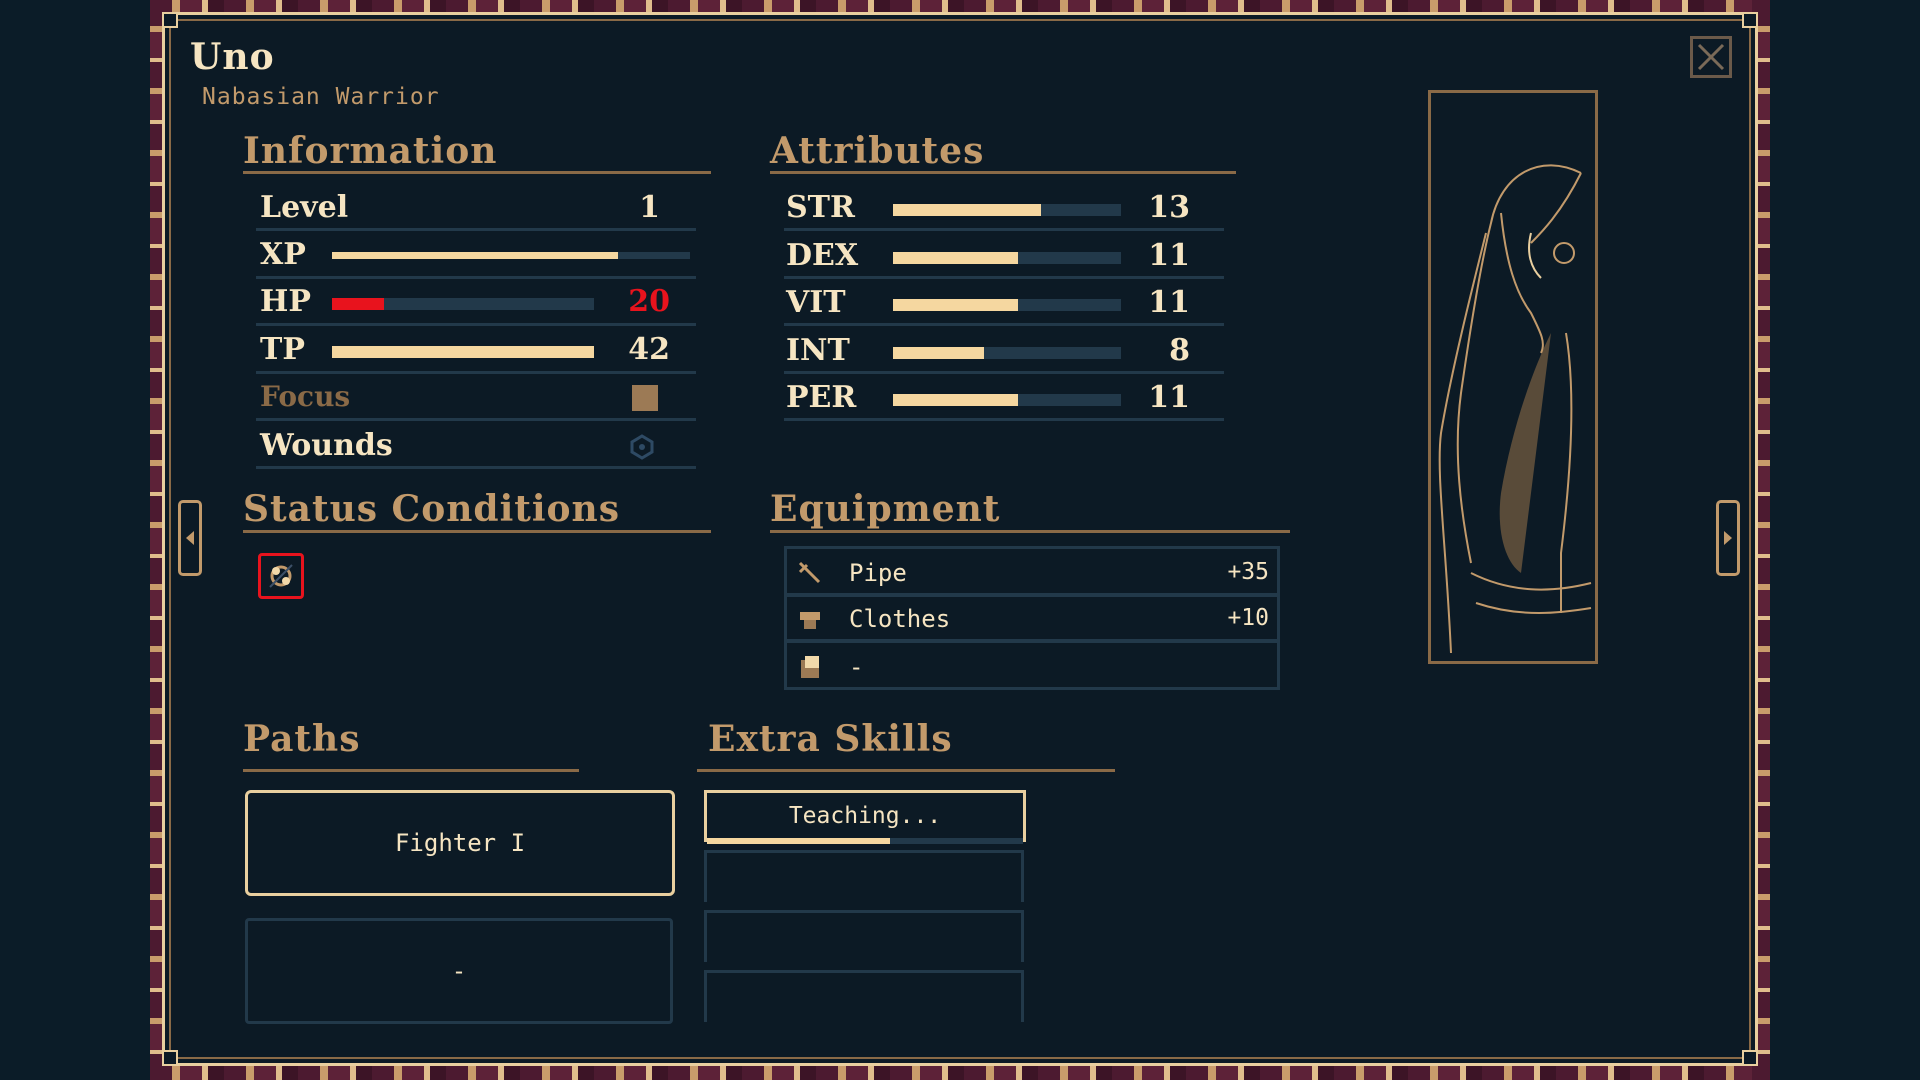 Image resolution: width=1920 pixels, height=1080 pixels. I want to click on clothes-armor-icon, so click(810, 620).